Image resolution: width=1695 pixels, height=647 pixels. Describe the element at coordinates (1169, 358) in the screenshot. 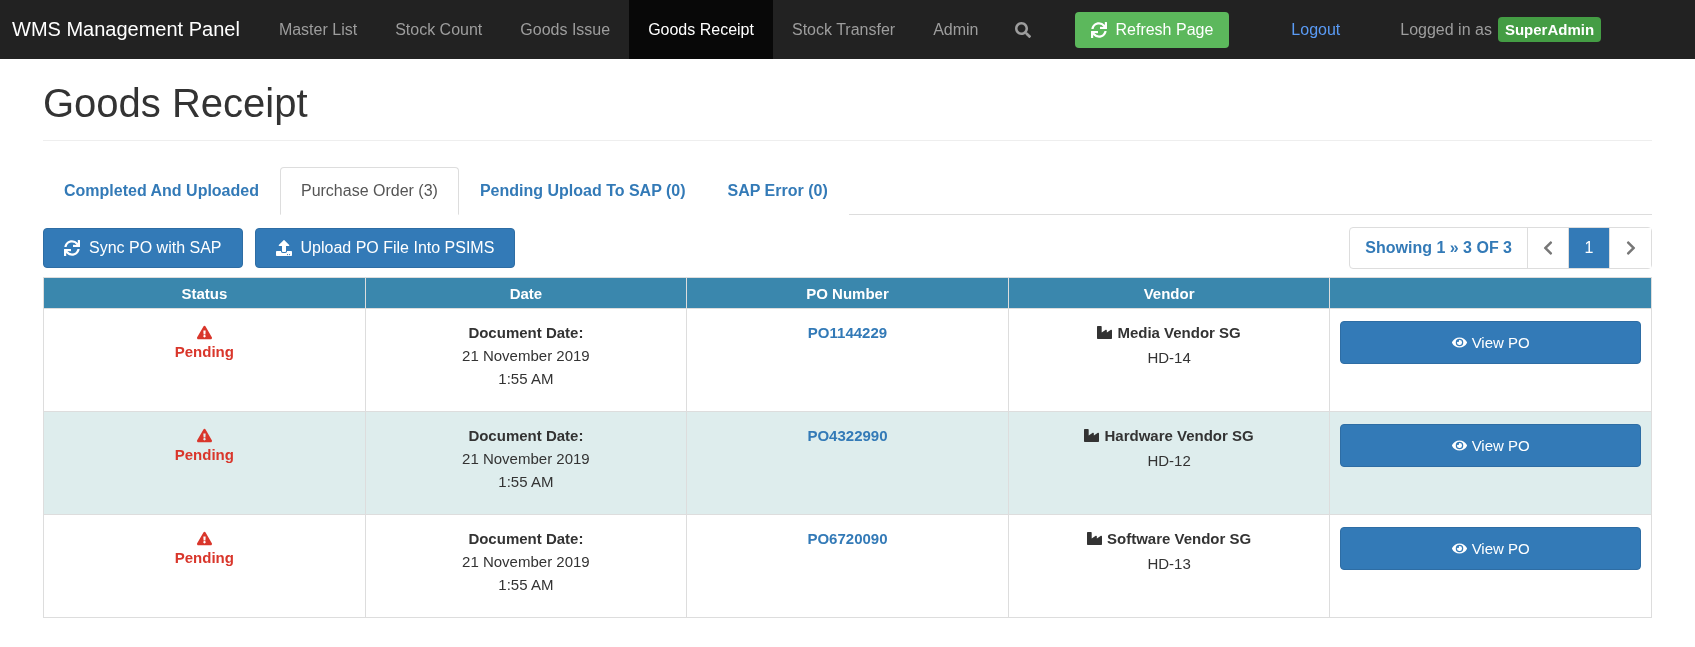

I see `vendor-code: HD-14` at that location.